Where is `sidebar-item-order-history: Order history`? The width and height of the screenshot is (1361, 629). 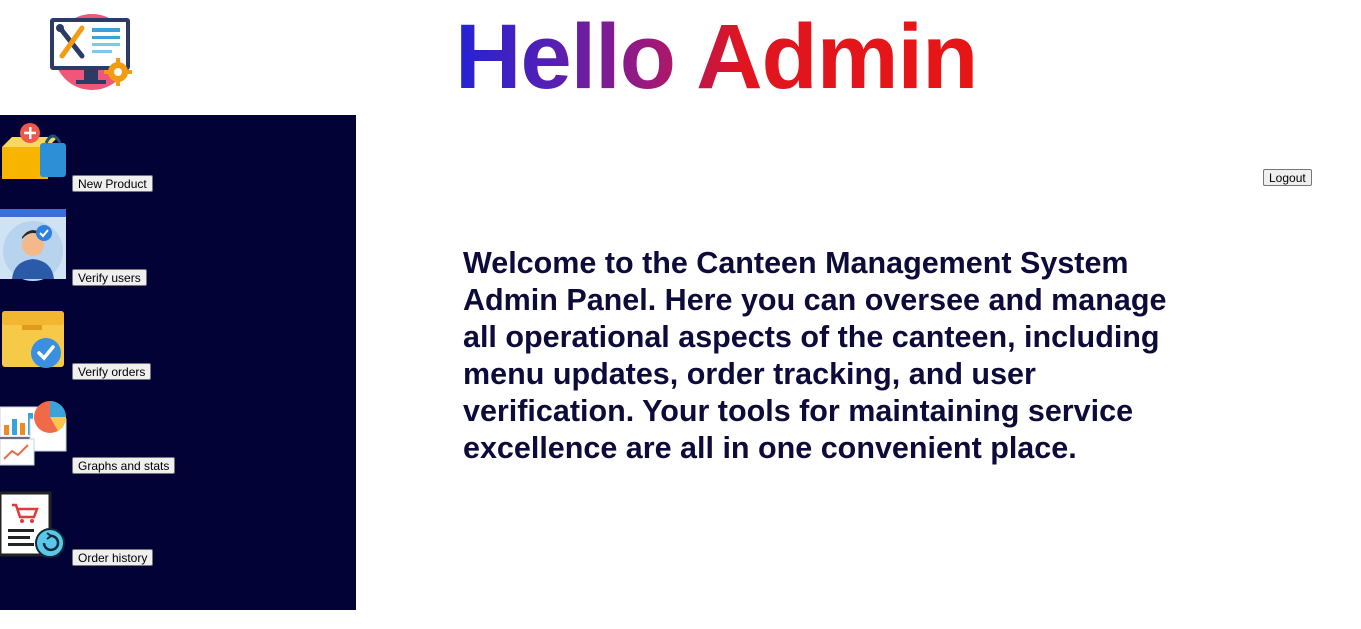
sidebar-item-order-history: Order history is located at coordinates (178, 536).